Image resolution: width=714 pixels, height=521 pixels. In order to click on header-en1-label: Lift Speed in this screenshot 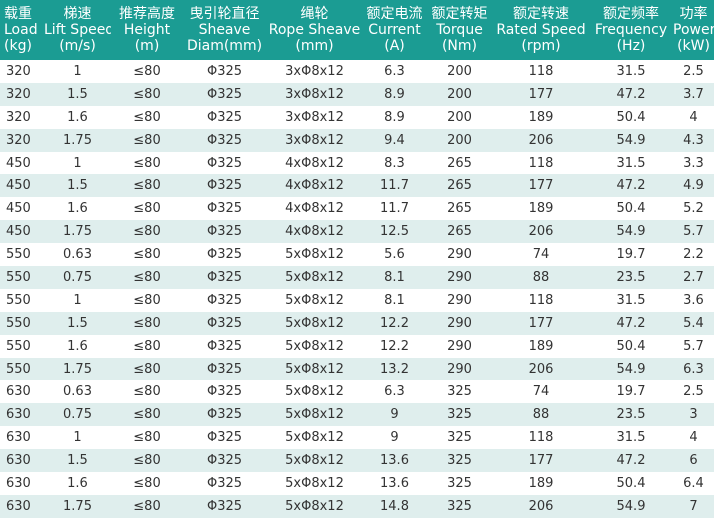, I will do `click(77, 30)`.